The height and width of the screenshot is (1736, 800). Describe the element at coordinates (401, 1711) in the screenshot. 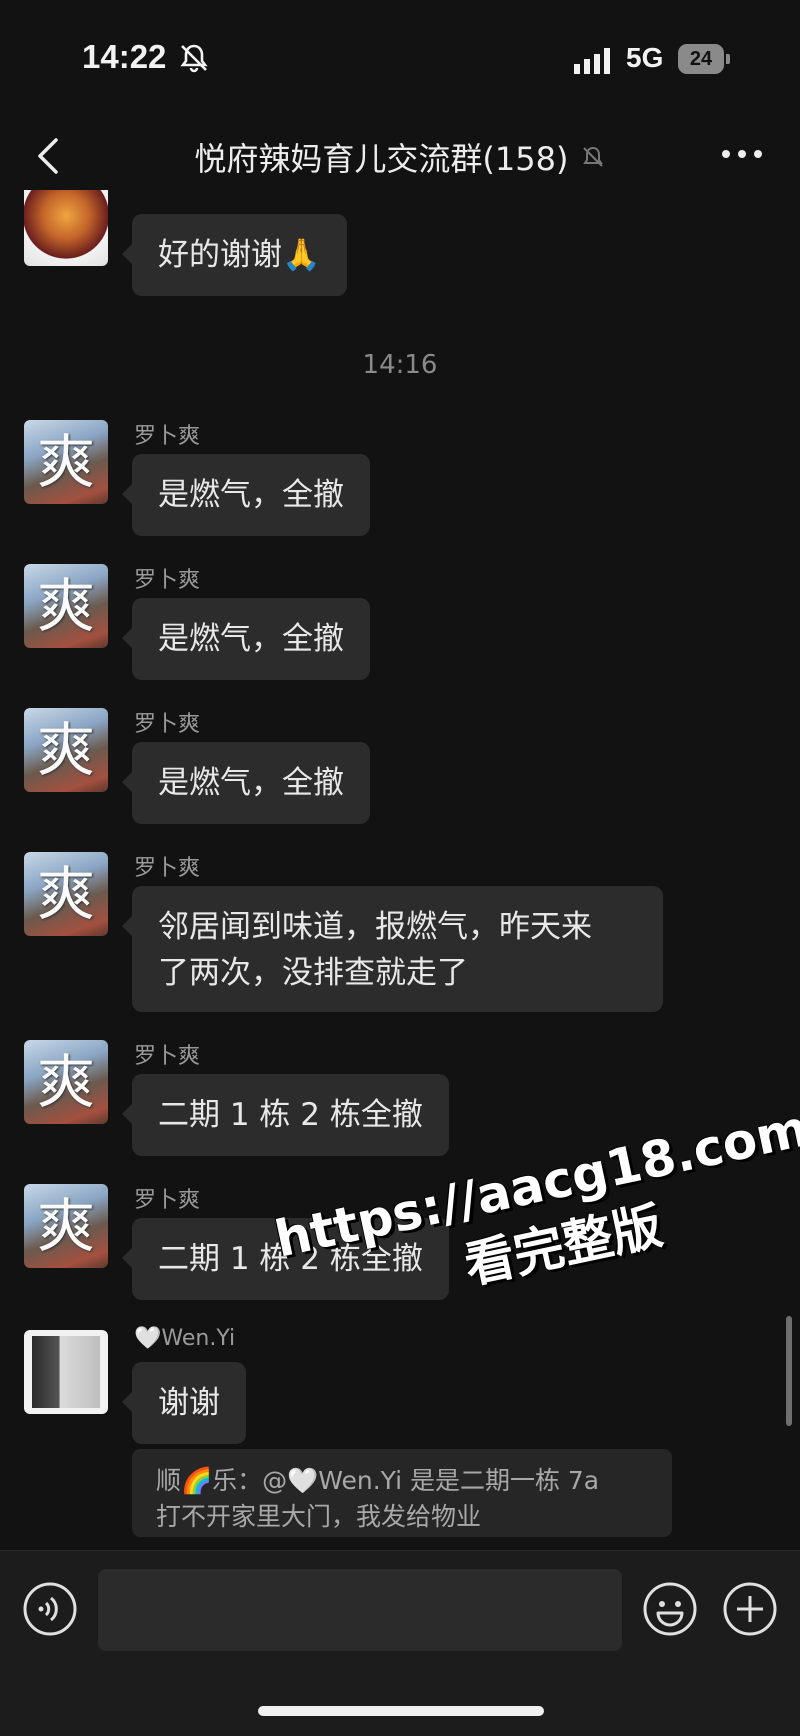

I see `home-indicator` at that location.